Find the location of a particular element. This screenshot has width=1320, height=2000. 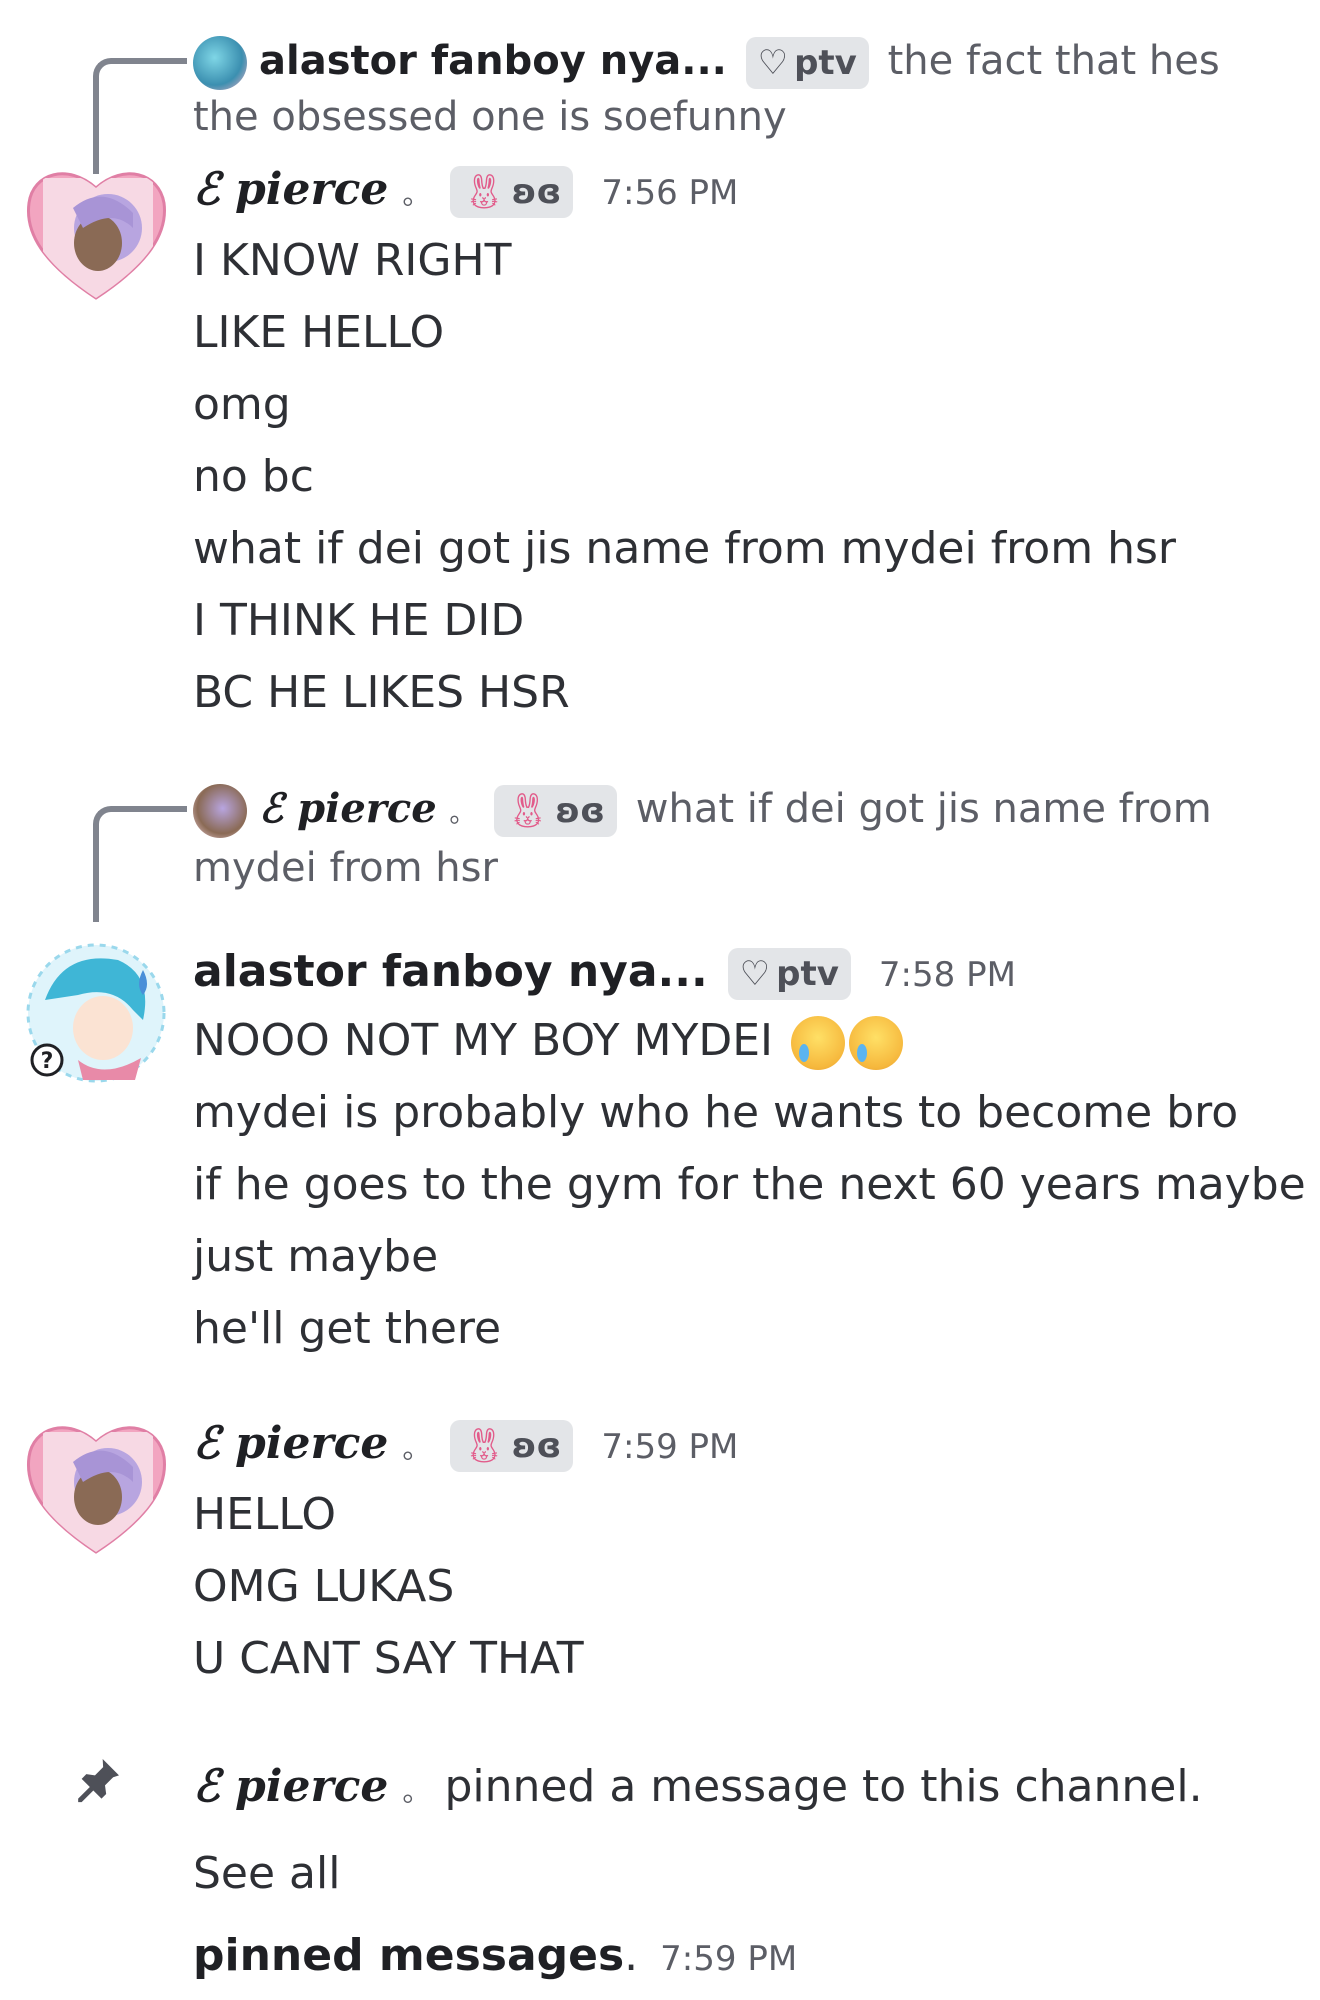

pinned-messages-link: pinned messages is located at coordinates (408, 1955).